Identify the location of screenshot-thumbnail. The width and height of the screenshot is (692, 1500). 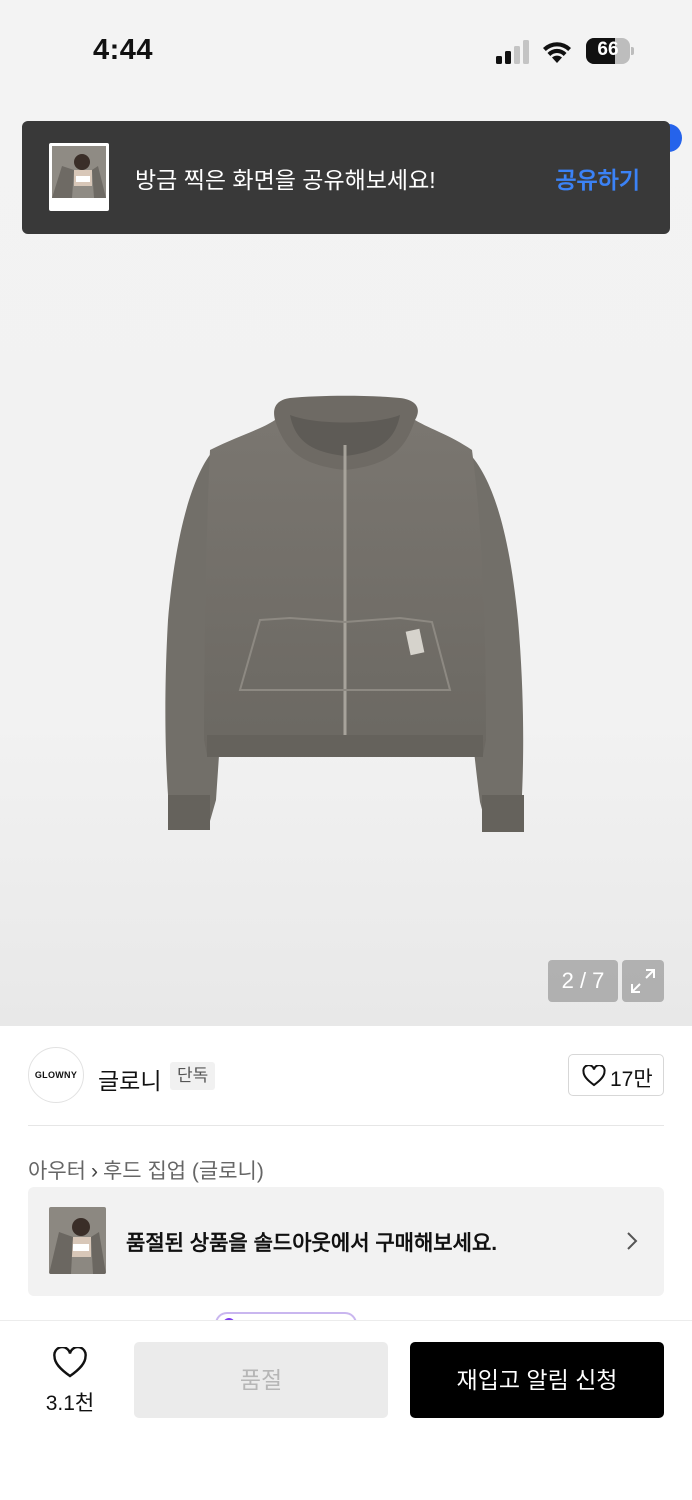
(79, 177).